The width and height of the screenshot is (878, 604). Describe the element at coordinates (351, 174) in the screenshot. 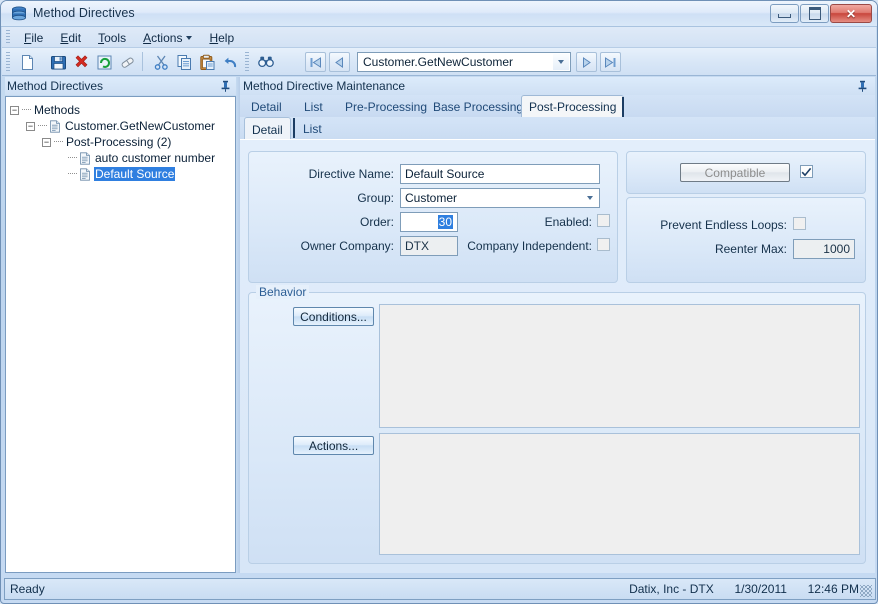

I see `directive-name-label: Directive Name:` at that location.